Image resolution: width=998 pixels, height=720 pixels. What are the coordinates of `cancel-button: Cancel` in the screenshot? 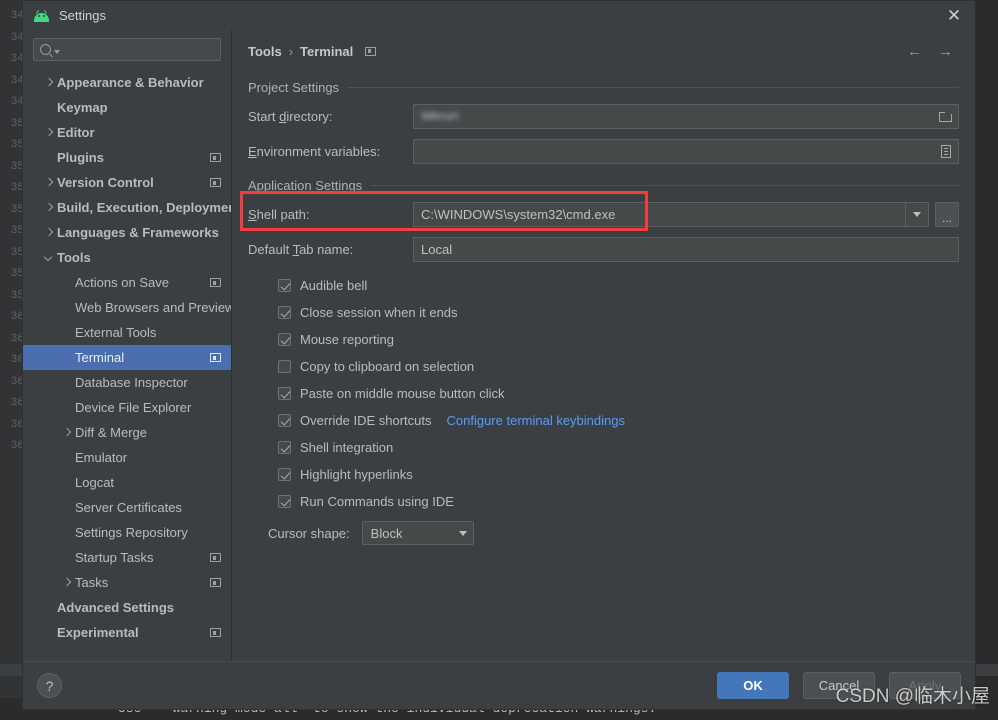 It's located at (839, 685).